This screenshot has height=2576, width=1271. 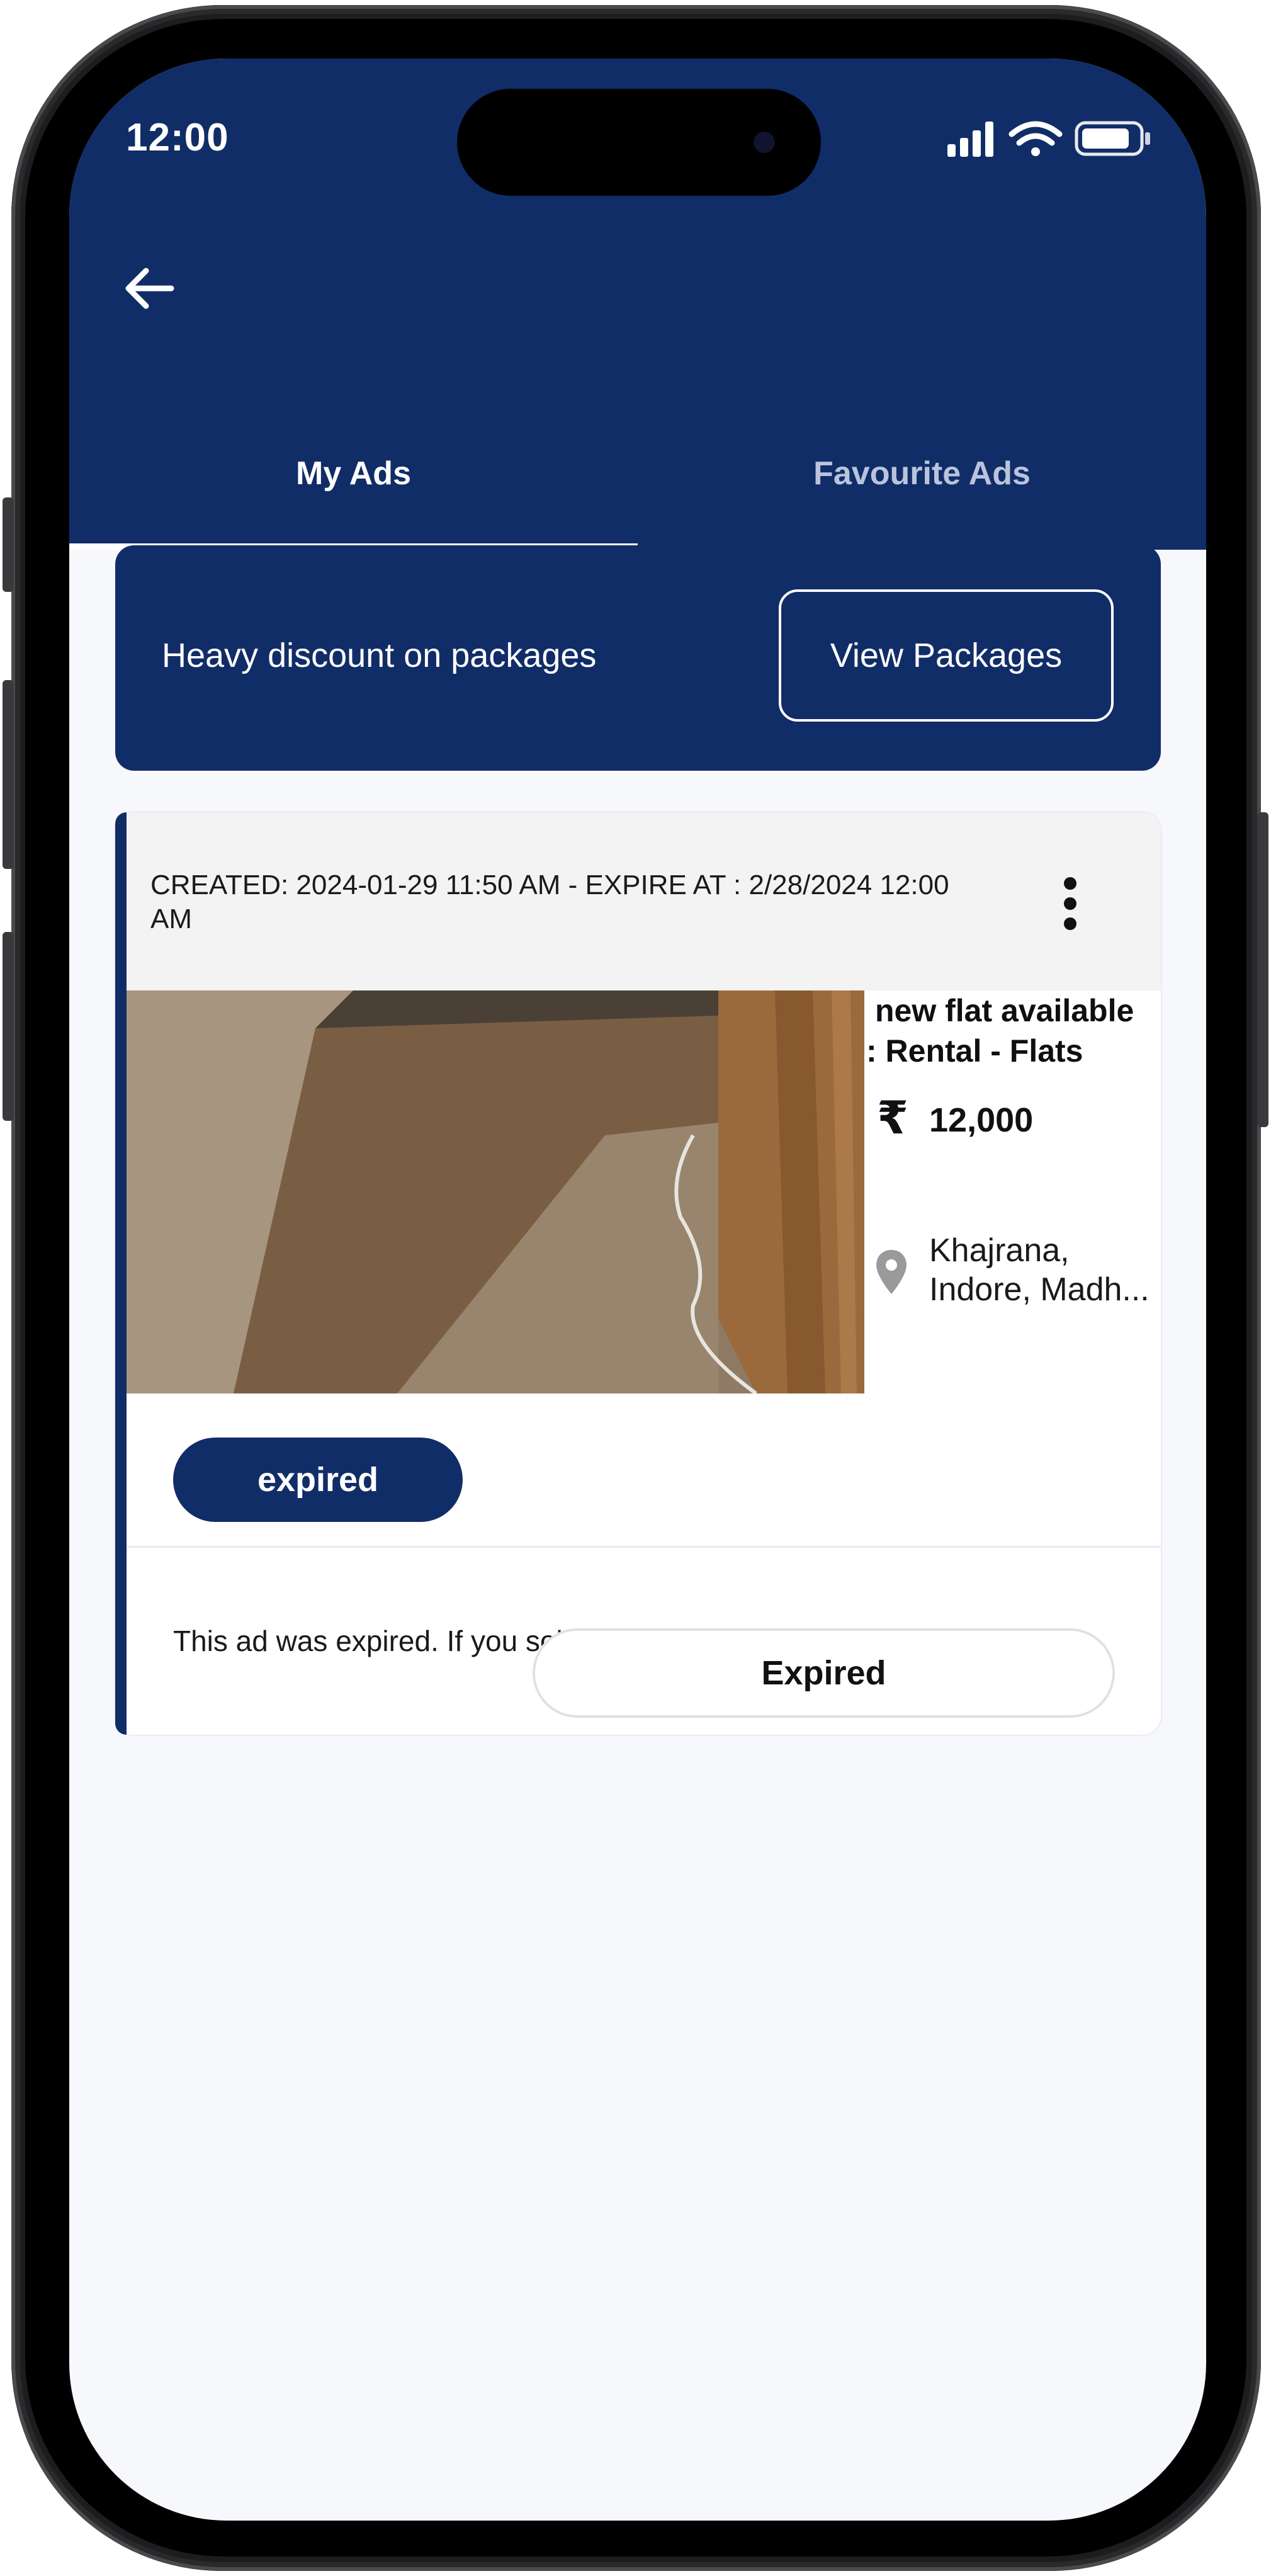 I want to click on action-button, so click(x=8, y=544).